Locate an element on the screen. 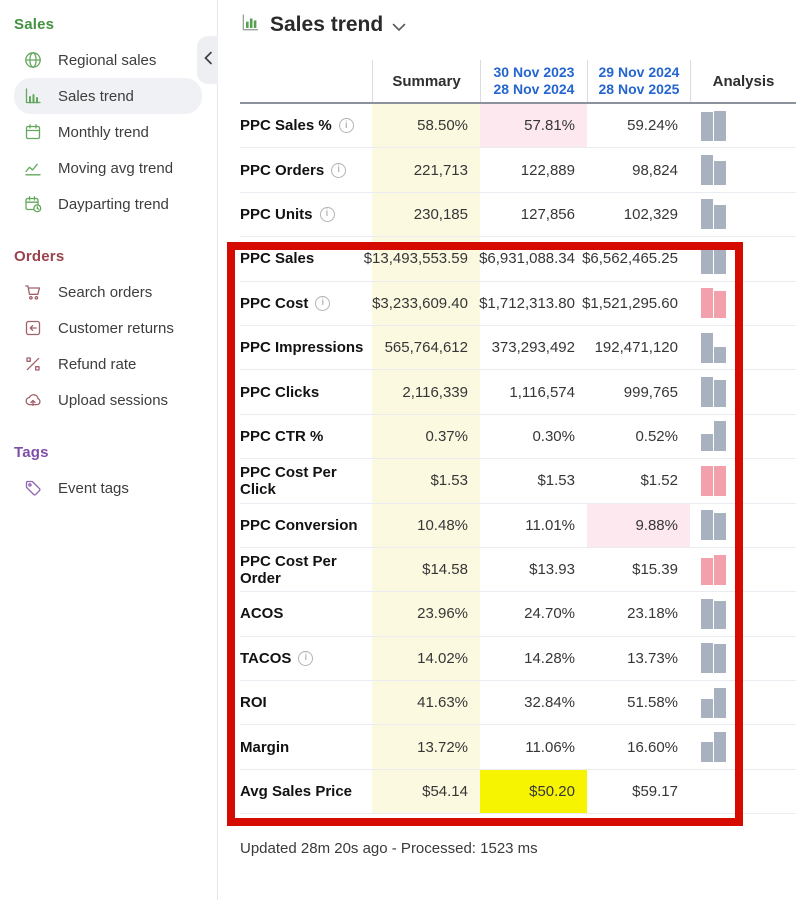  period1-value-cell: 373,293,492 is located at coordinates (533, 348).